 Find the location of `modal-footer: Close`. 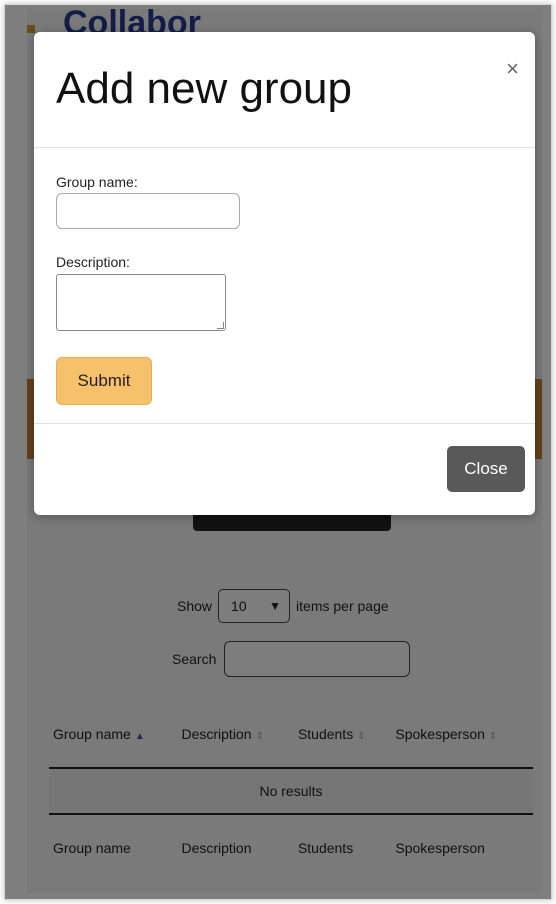

modal-footer: Close is located at coordinates (284, 469).